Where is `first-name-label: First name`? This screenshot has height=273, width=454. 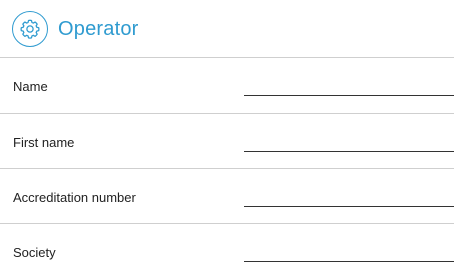
first-name-label: First name is located at coordinates (44, 142).